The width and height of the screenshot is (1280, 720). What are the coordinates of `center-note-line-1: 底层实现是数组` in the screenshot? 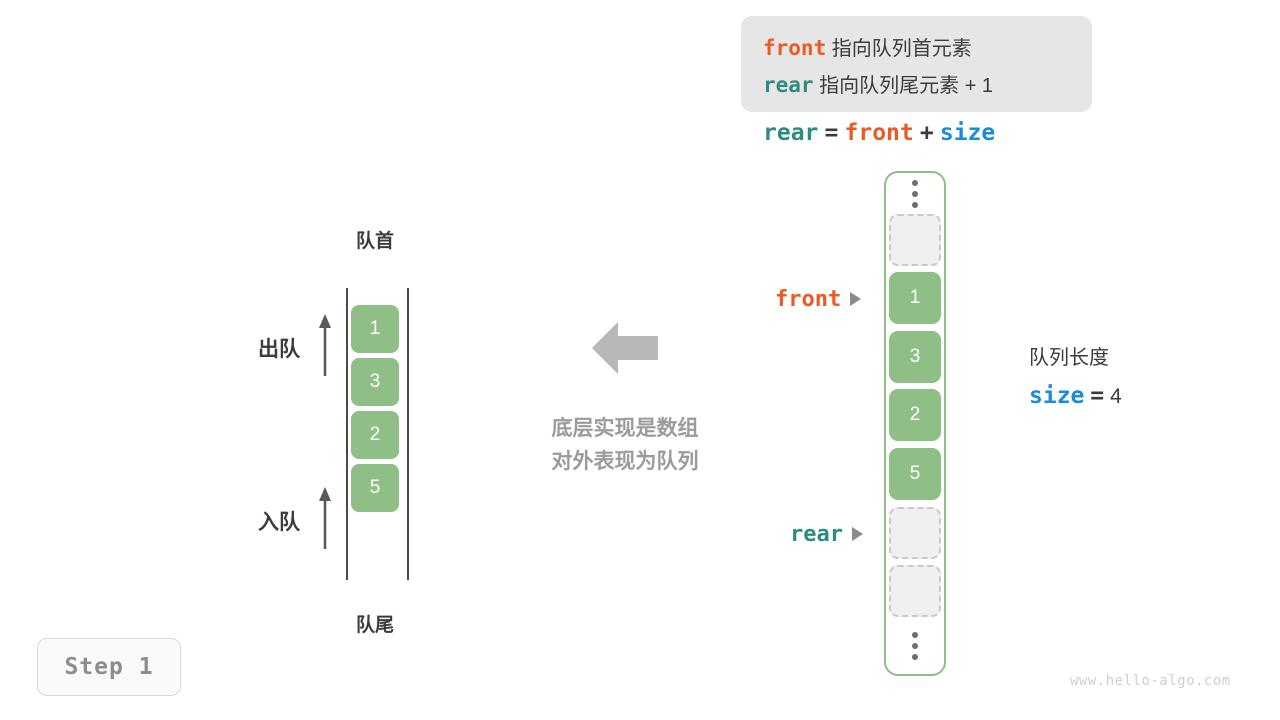 It's located at (625, 428).